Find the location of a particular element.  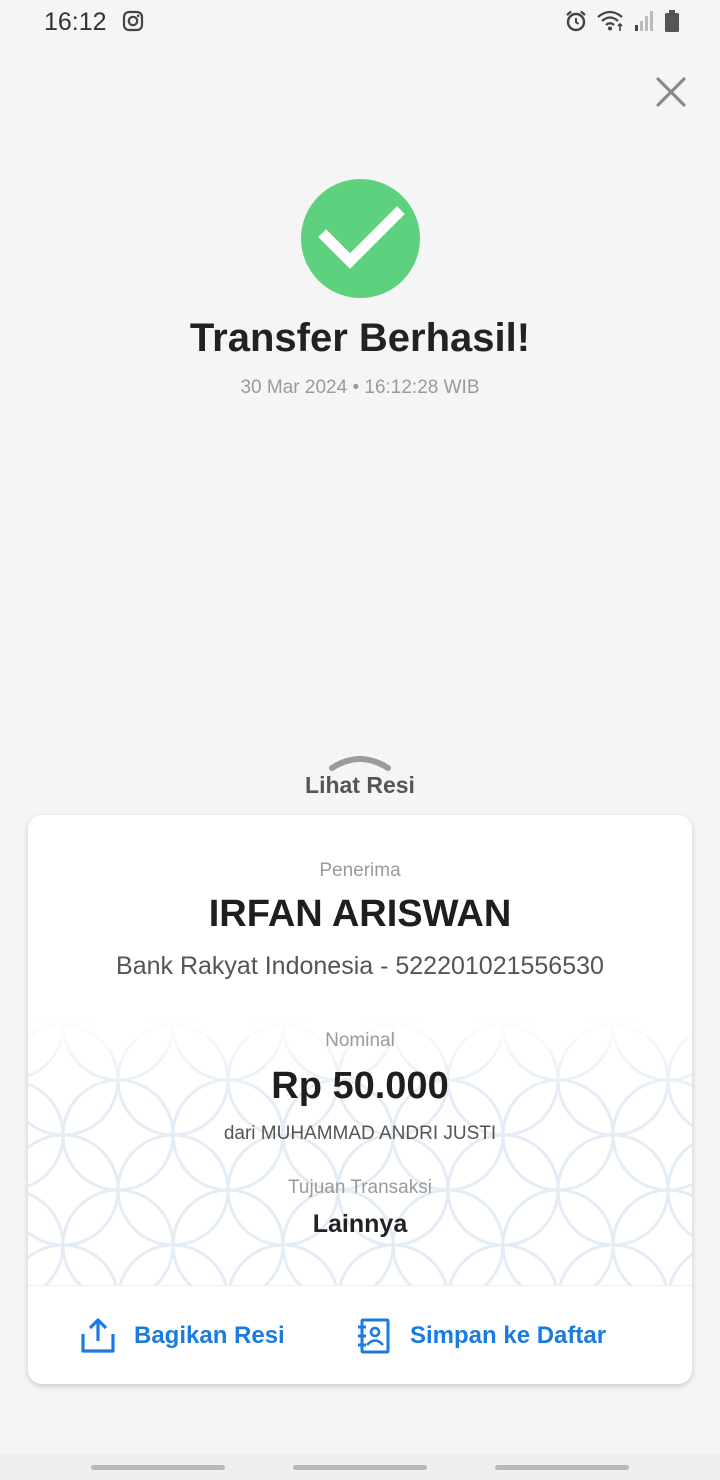

check-icon is located at coordinates (361, 237).